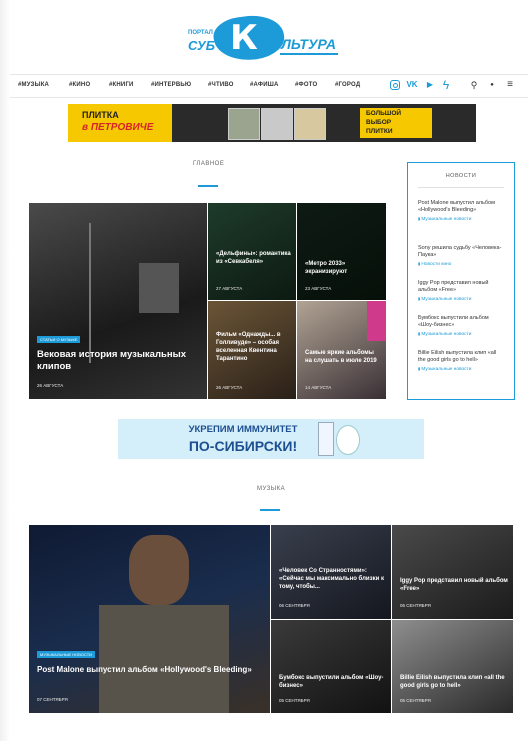 This screenshot has width=528, height=741. I want to click on menu-icon: ≡, so click(510, 85).